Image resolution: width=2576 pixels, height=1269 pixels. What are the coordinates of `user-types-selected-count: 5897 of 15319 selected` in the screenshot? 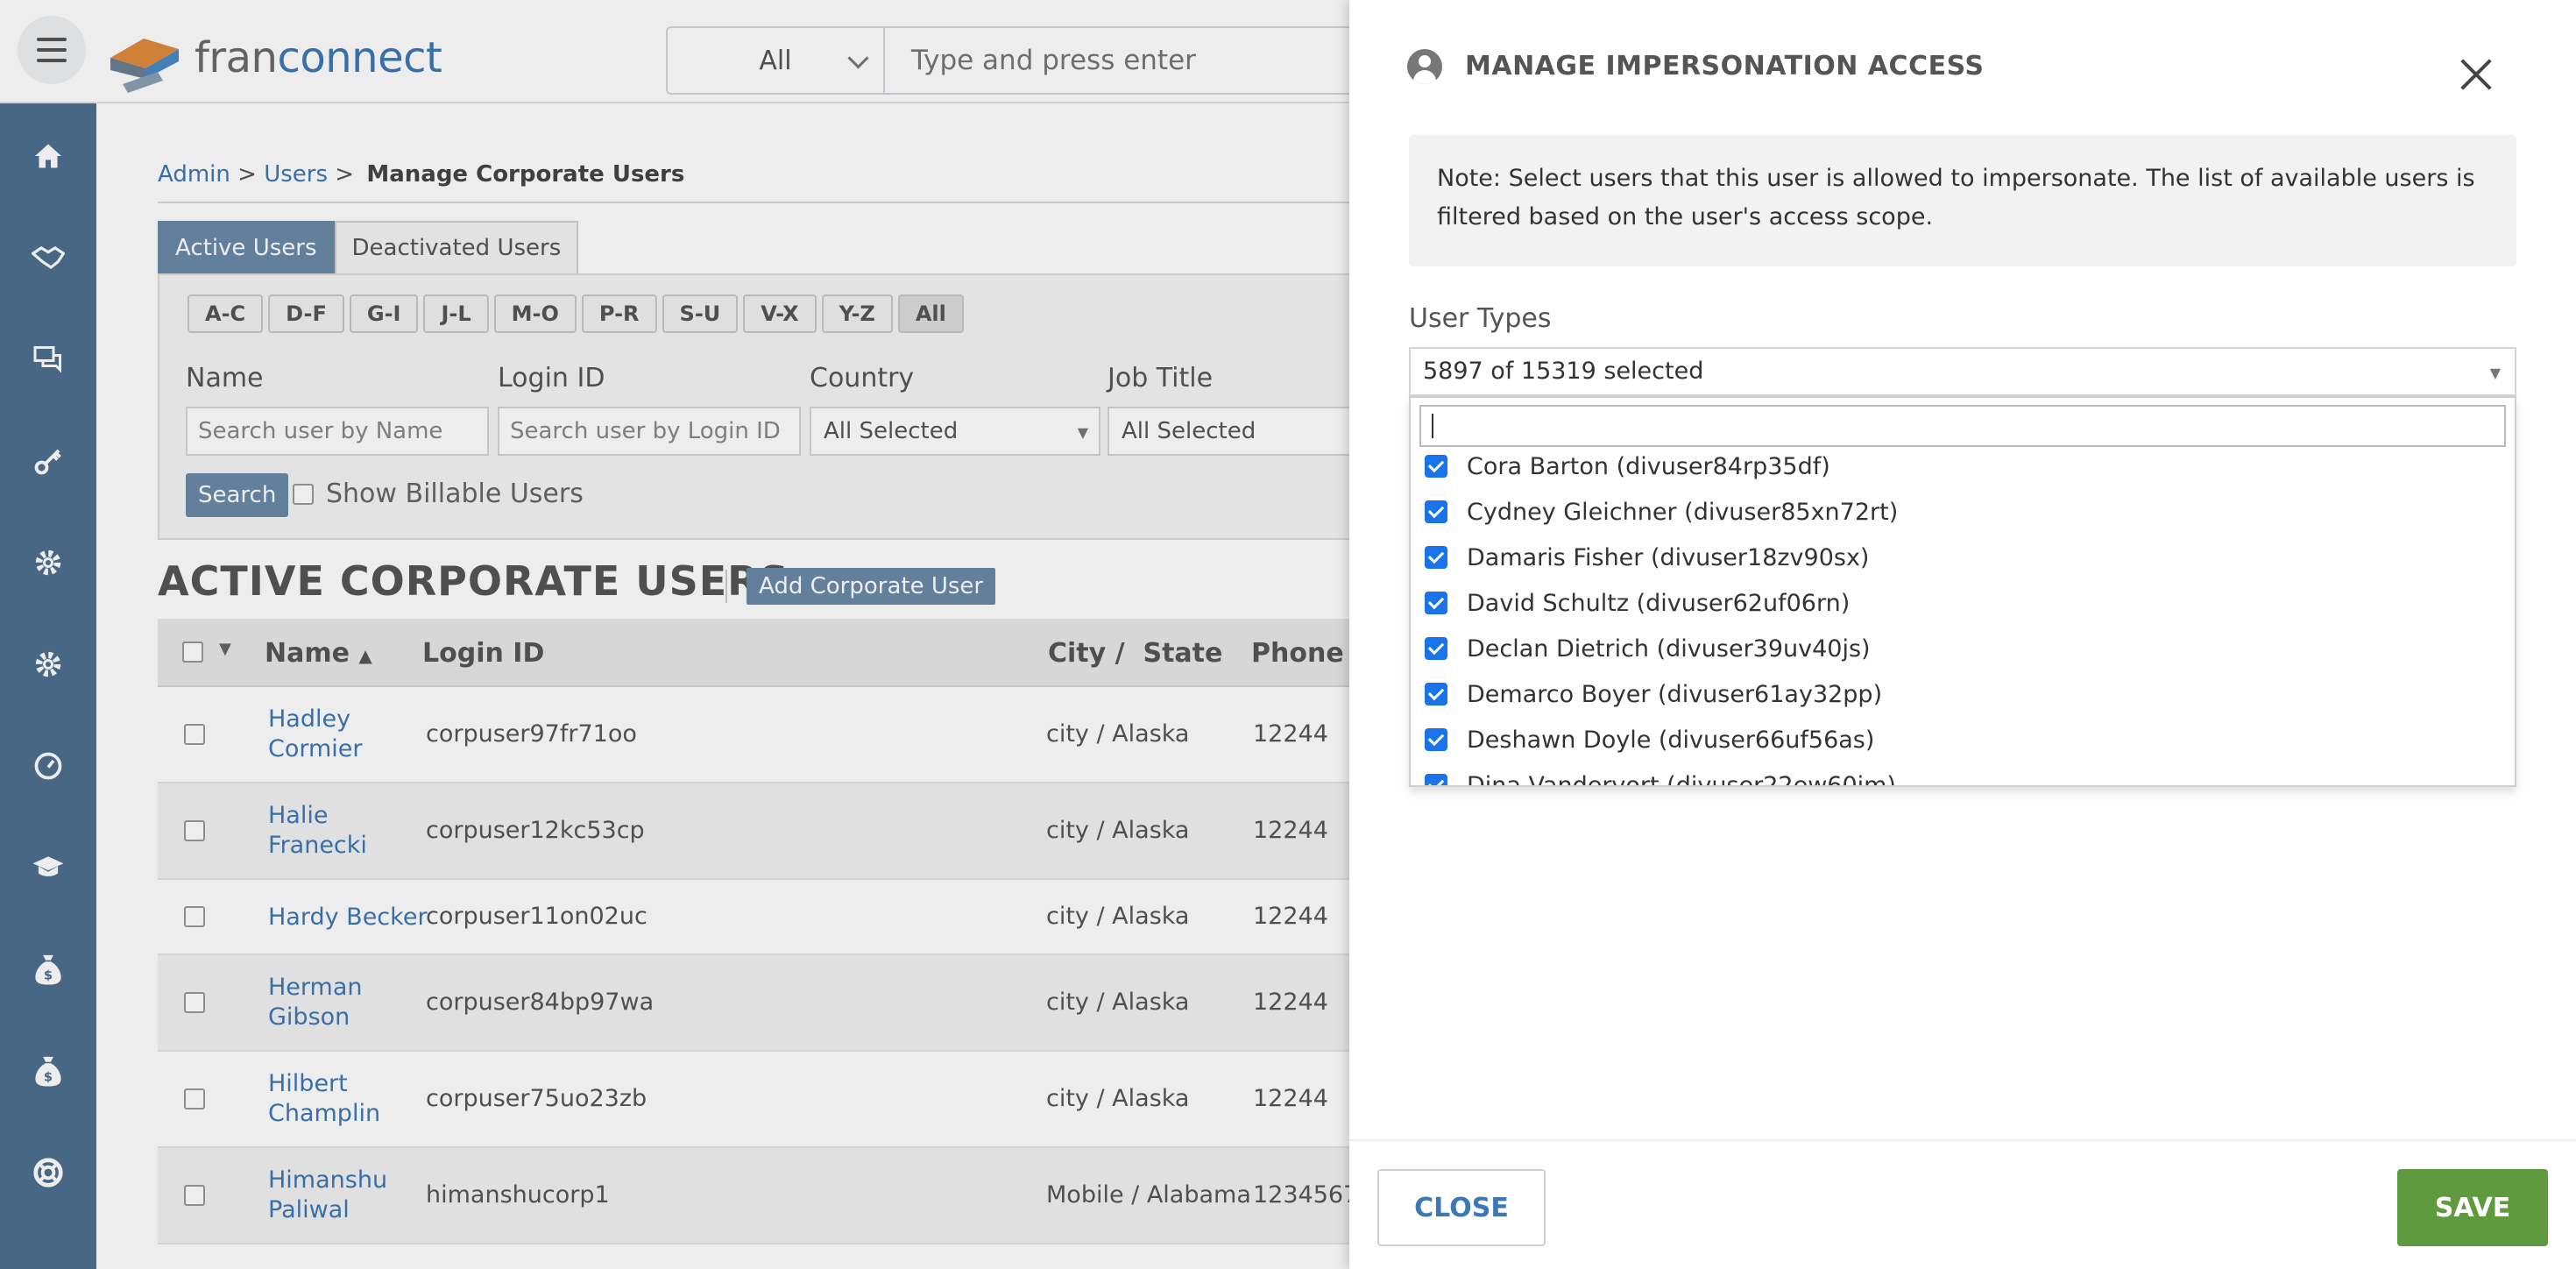 It's located at (1563, 371).